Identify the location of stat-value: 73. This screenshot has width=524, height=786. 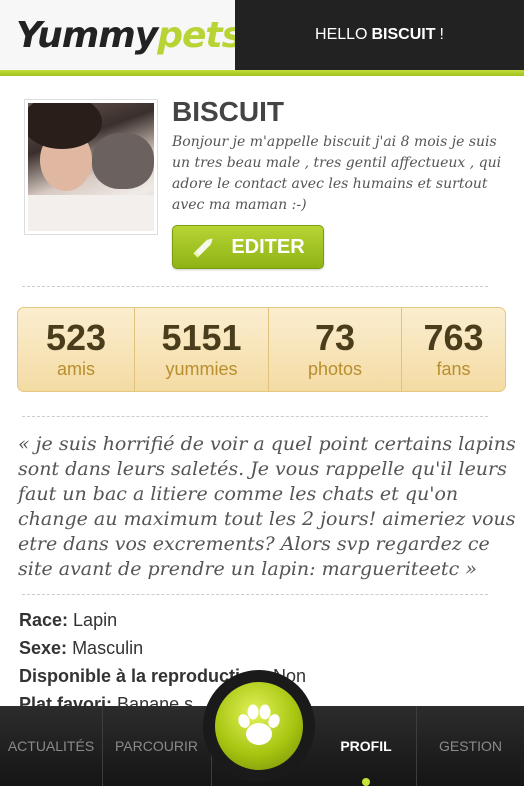
(335, 337).